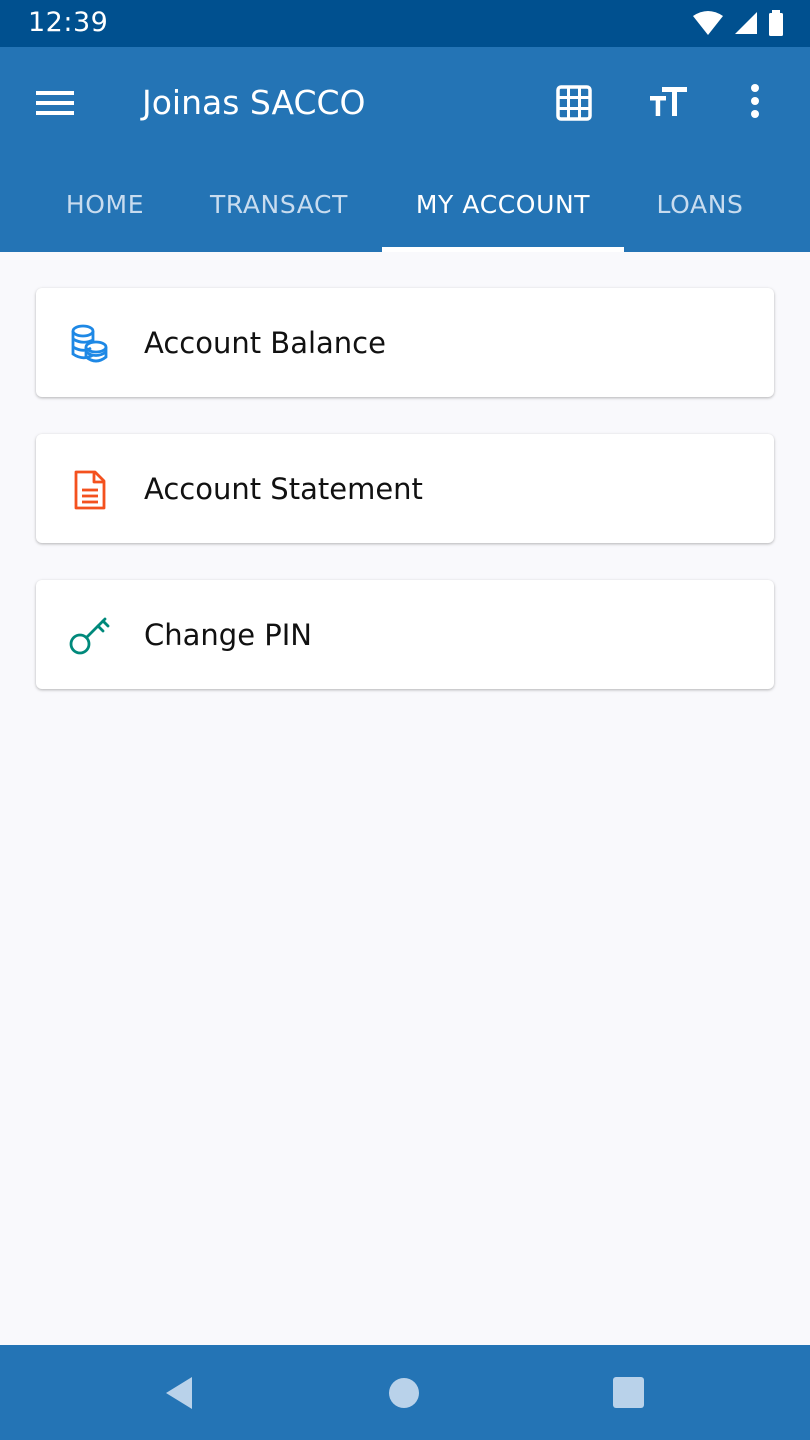 Image resolution: width=810 pixels, height=1440 pixels. What do you see at coordinates (283, 489) in the screenshot?
I see `account-statement-label: Account Statement` at bounding box center [283, 489].